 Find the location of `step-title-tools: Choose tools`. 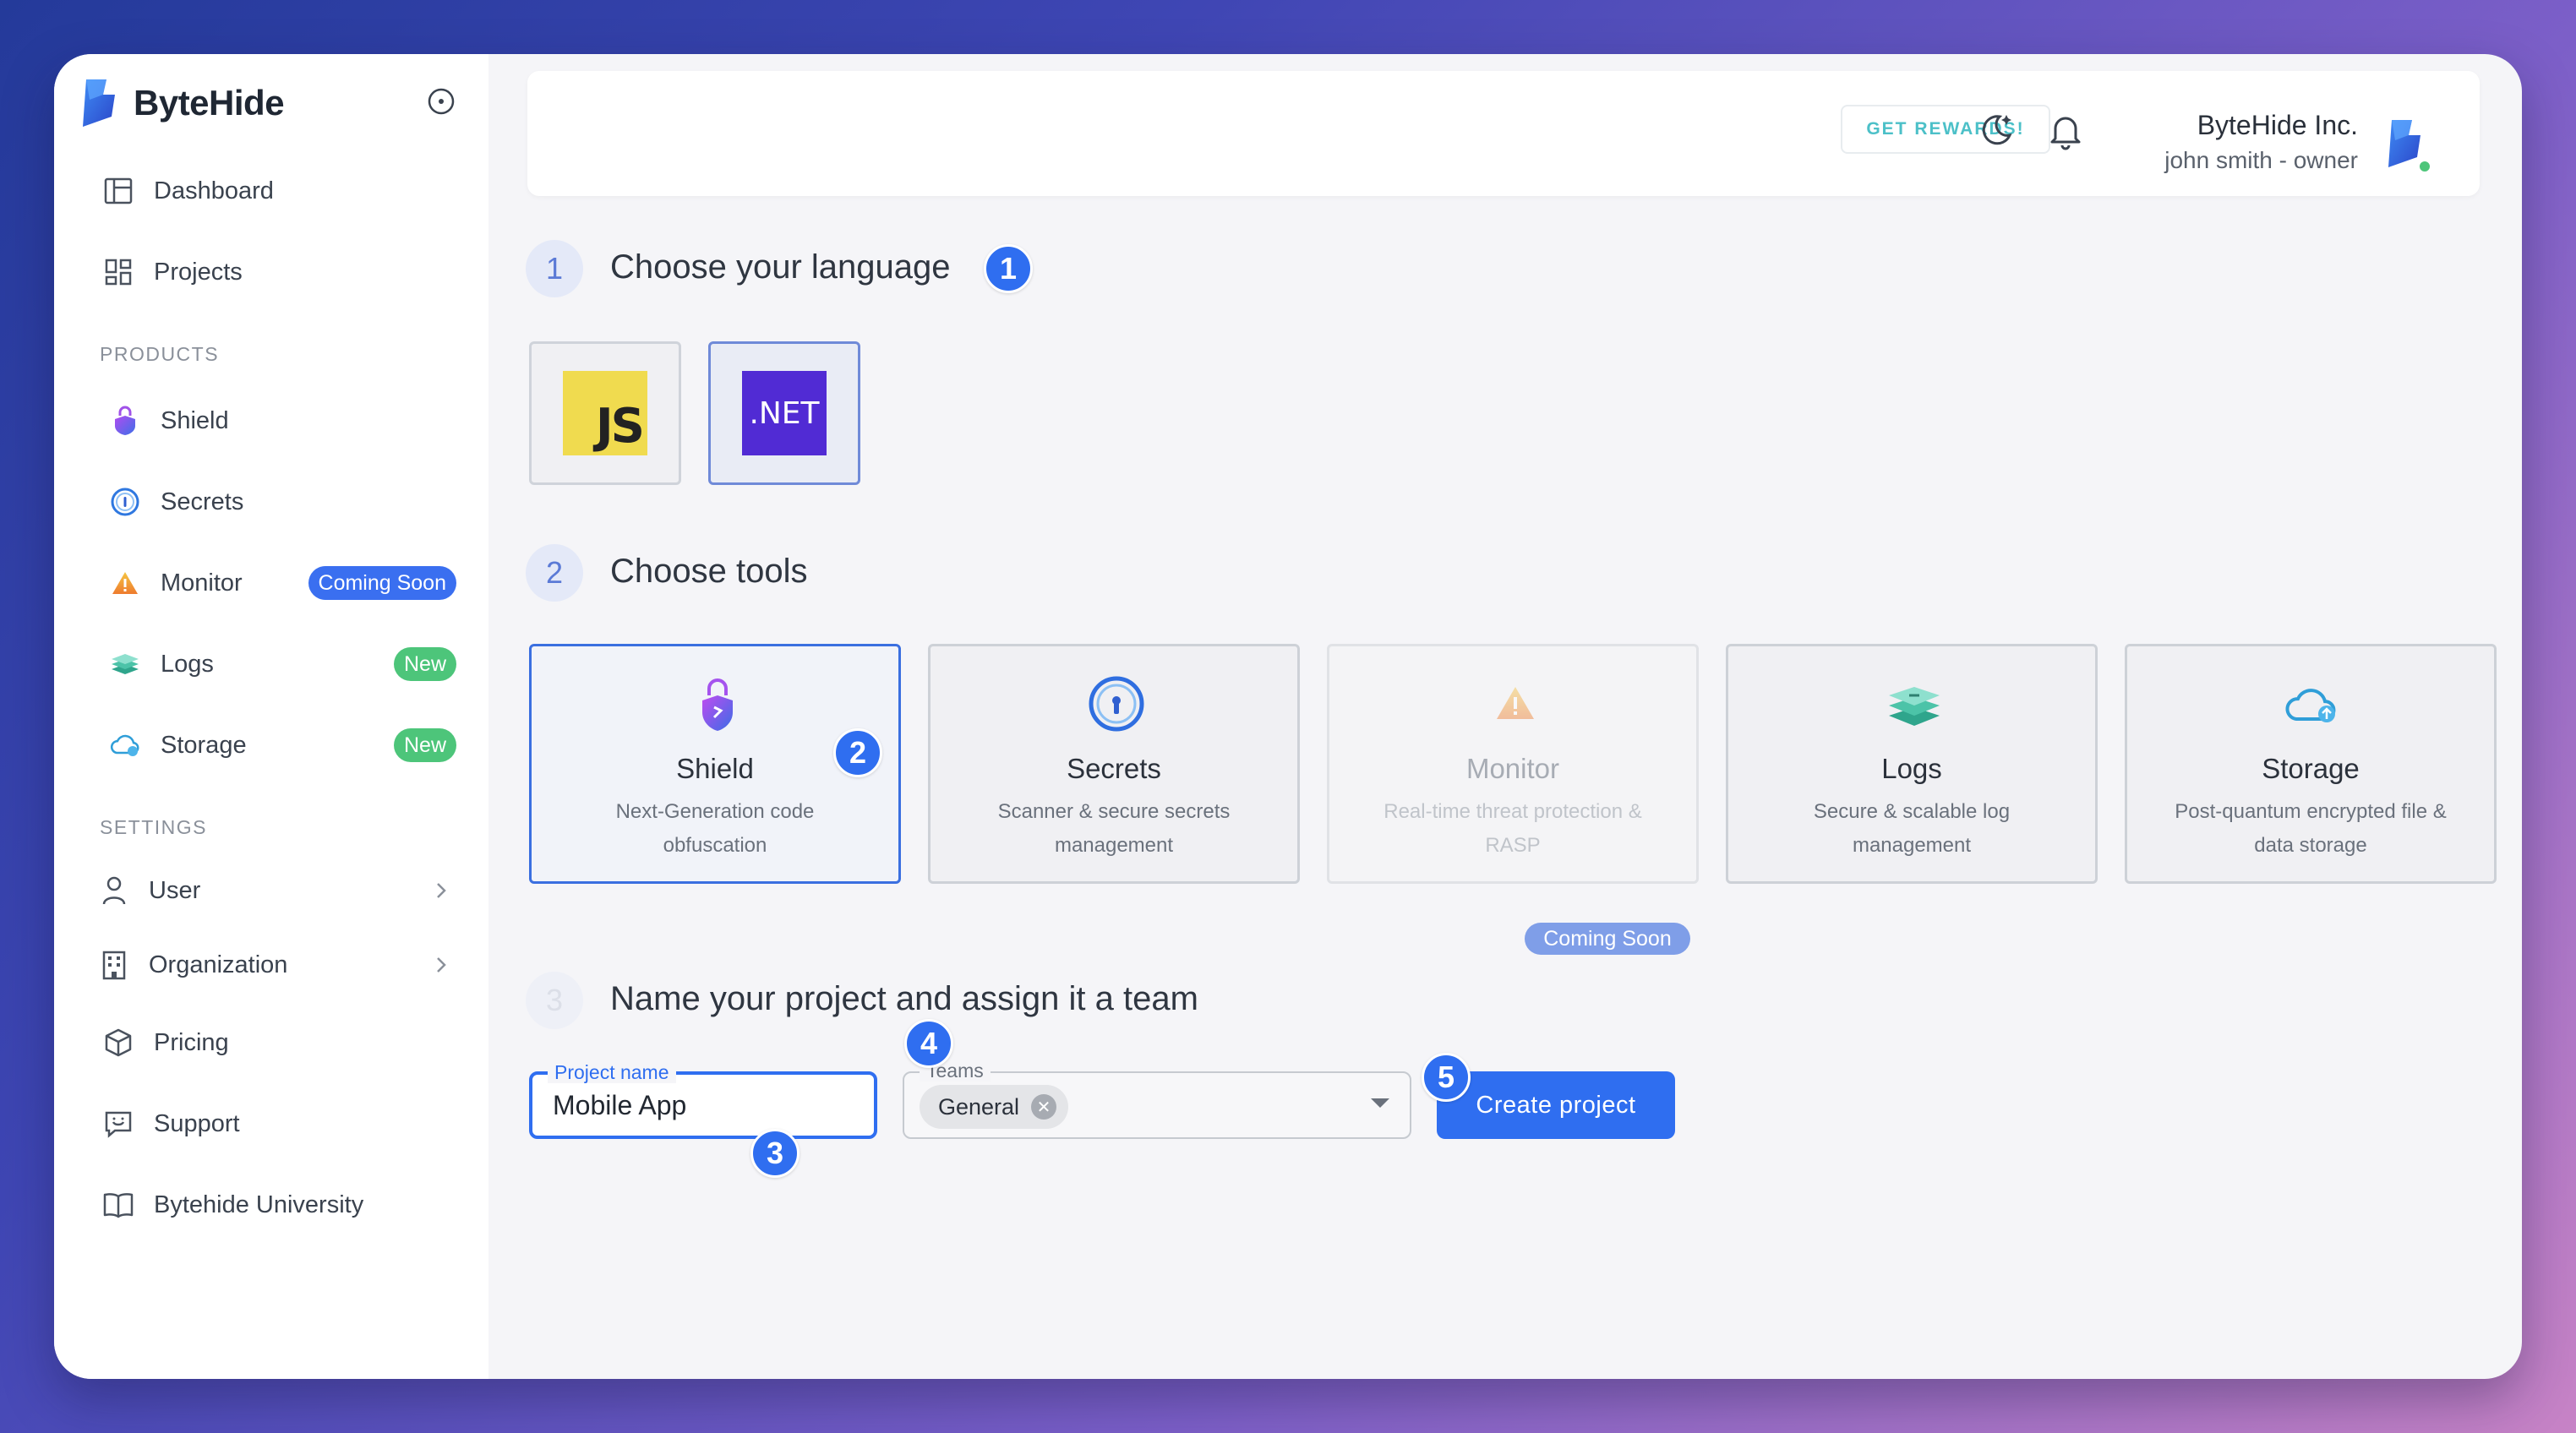

step-title-tools: Choose tools is located at coordinates (709, 571).